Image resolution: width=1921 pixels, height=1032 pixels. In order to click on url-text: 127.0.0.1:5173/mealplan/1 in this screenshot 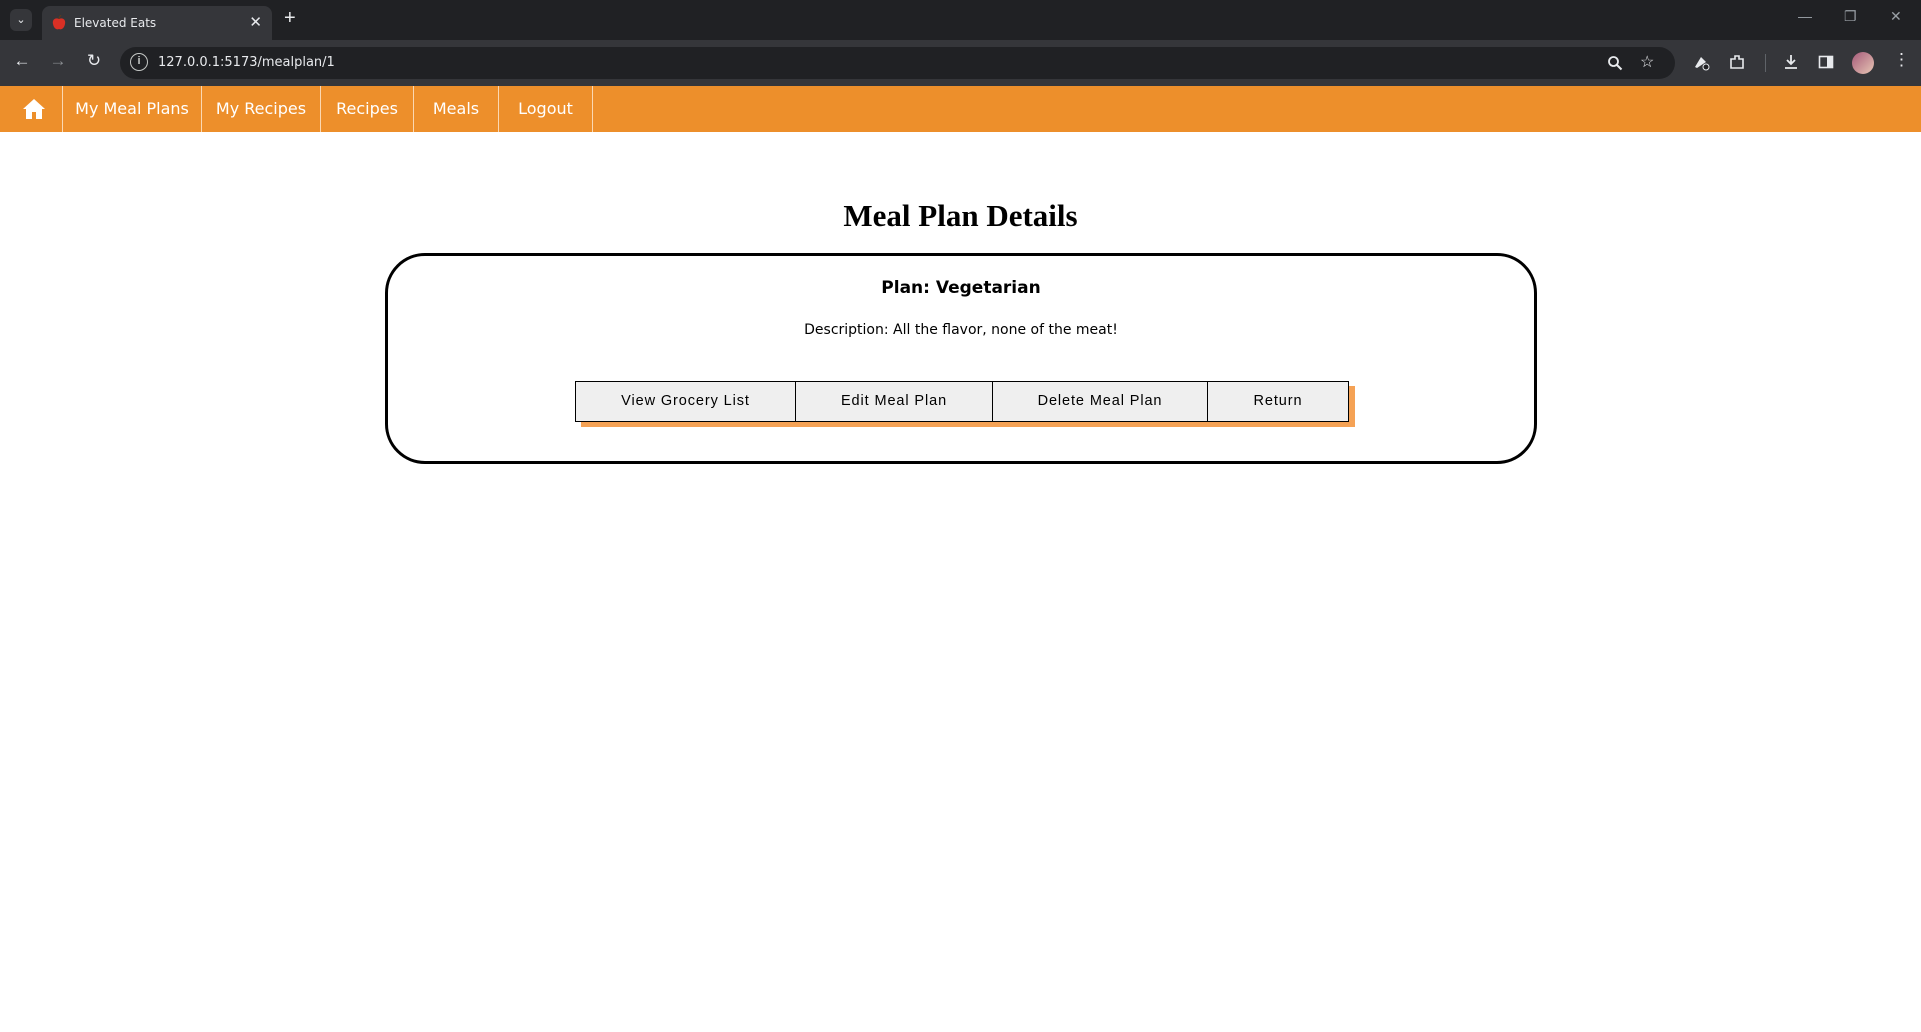, I will do `click(246, 62)`.